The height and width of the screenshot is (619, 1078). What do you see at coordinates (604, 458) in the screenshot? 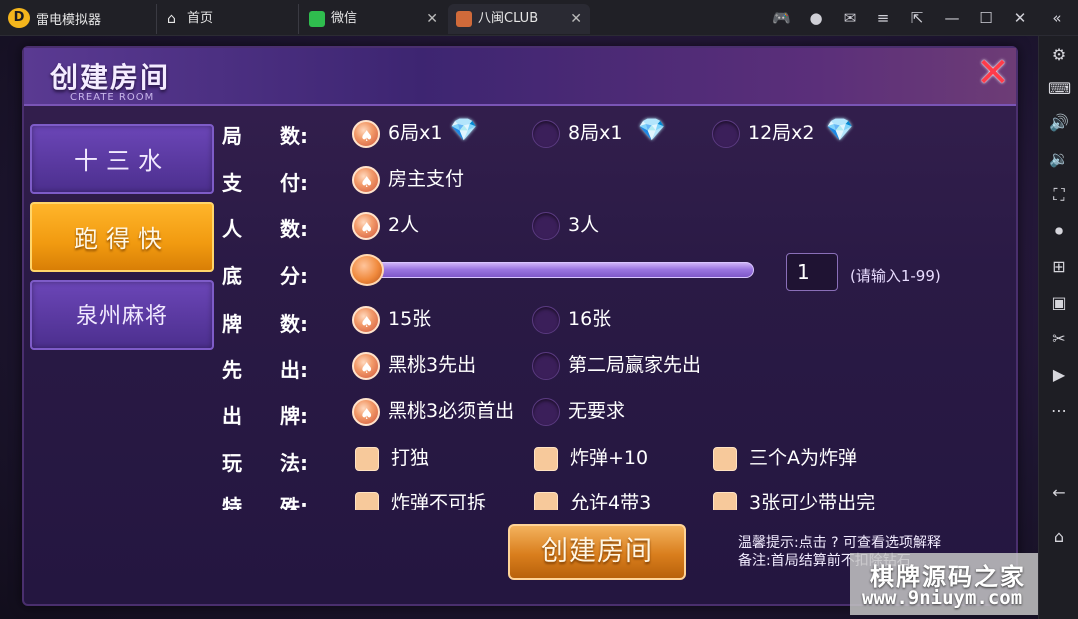
I see `checkbox-rule-bomb10: 炸弹+10` at bounding box center [604, 458].